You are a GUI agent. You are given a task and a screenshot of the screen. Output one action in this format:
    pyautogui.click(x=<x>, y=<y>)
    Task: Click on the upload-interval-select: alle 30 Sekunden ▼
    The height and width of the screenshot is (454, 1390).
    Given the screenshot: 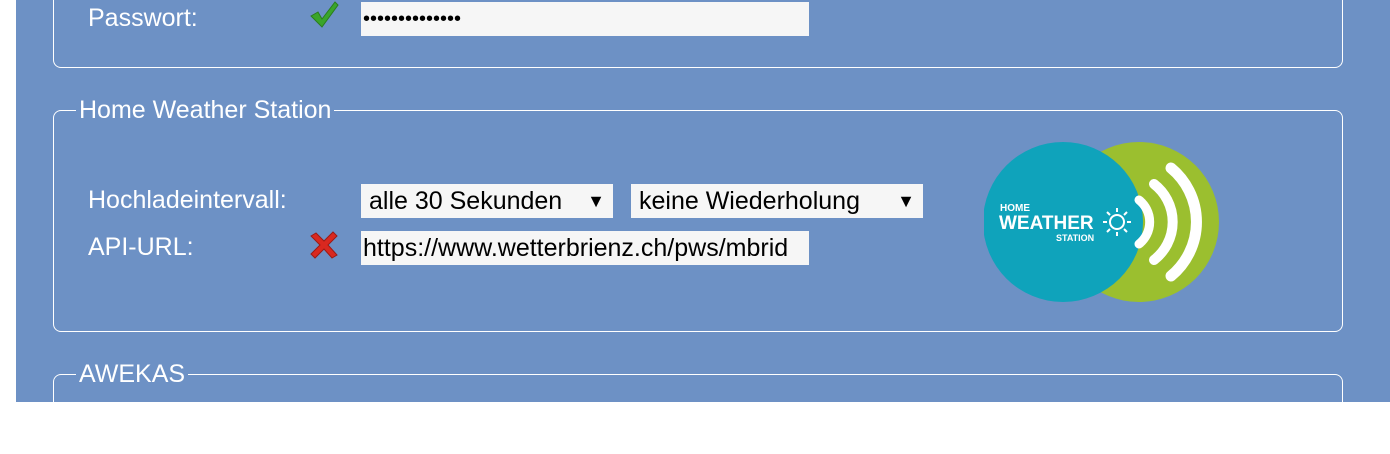 What is the action you would take?
    pyautogui.click(x=487, y=201)
    